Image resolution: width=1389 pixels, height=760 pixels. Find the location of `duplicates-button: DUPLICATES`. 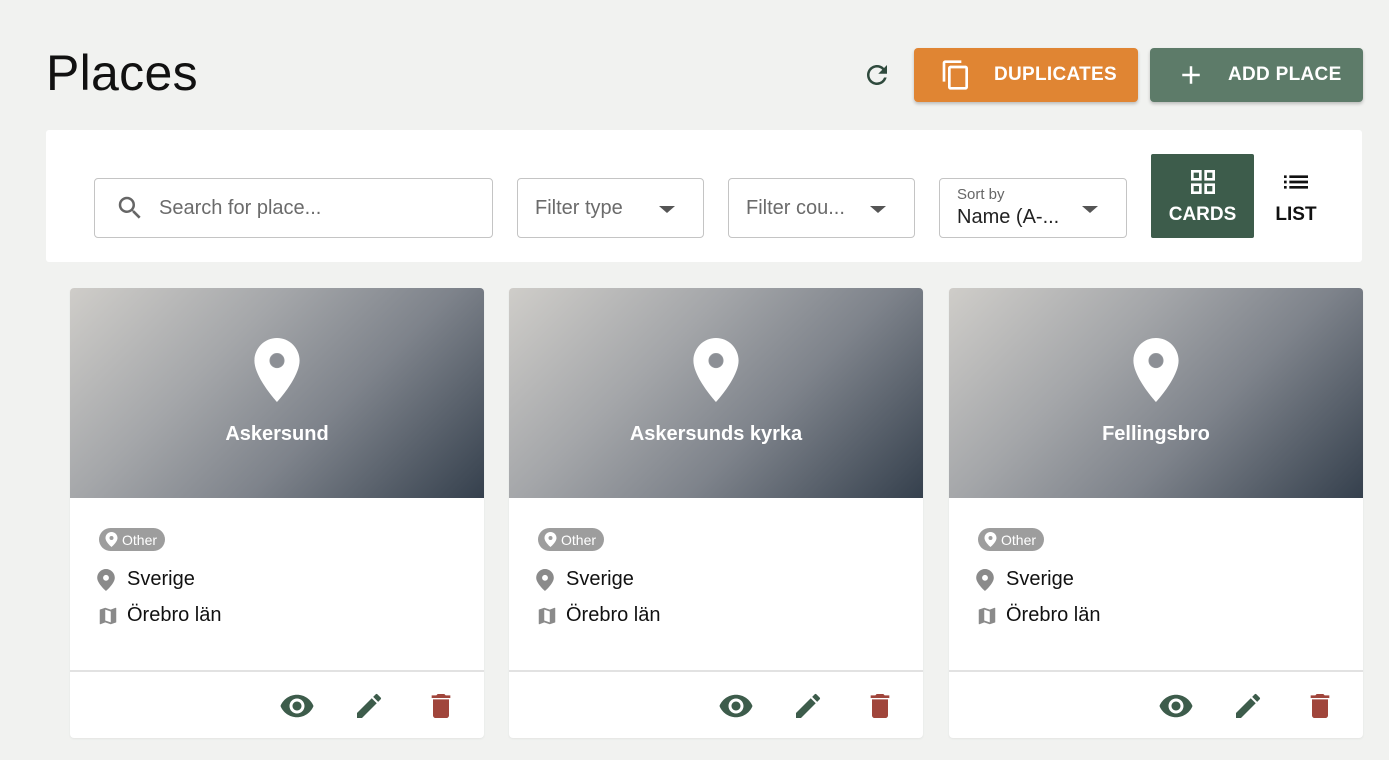

duplicates-button: DUPLICATES is located at coordinates (1026, 75).